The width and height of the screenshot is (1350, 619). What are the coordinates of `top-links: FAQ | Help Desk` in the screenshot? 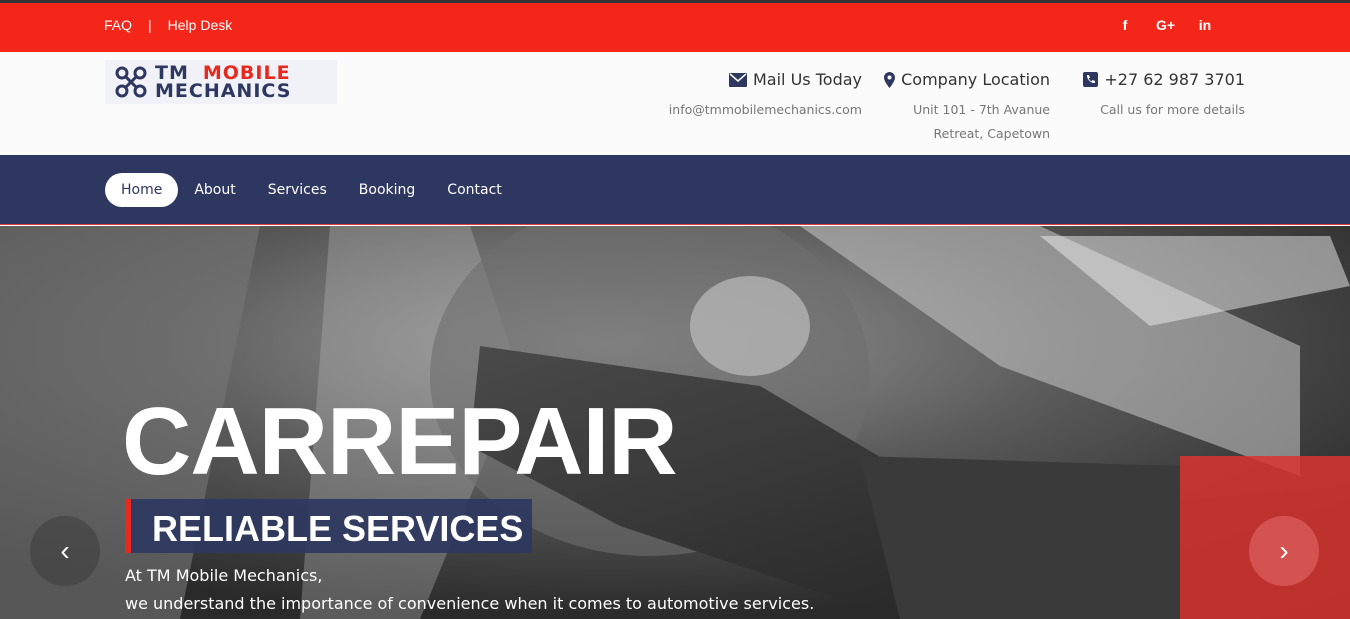 It's located at (168, 25).